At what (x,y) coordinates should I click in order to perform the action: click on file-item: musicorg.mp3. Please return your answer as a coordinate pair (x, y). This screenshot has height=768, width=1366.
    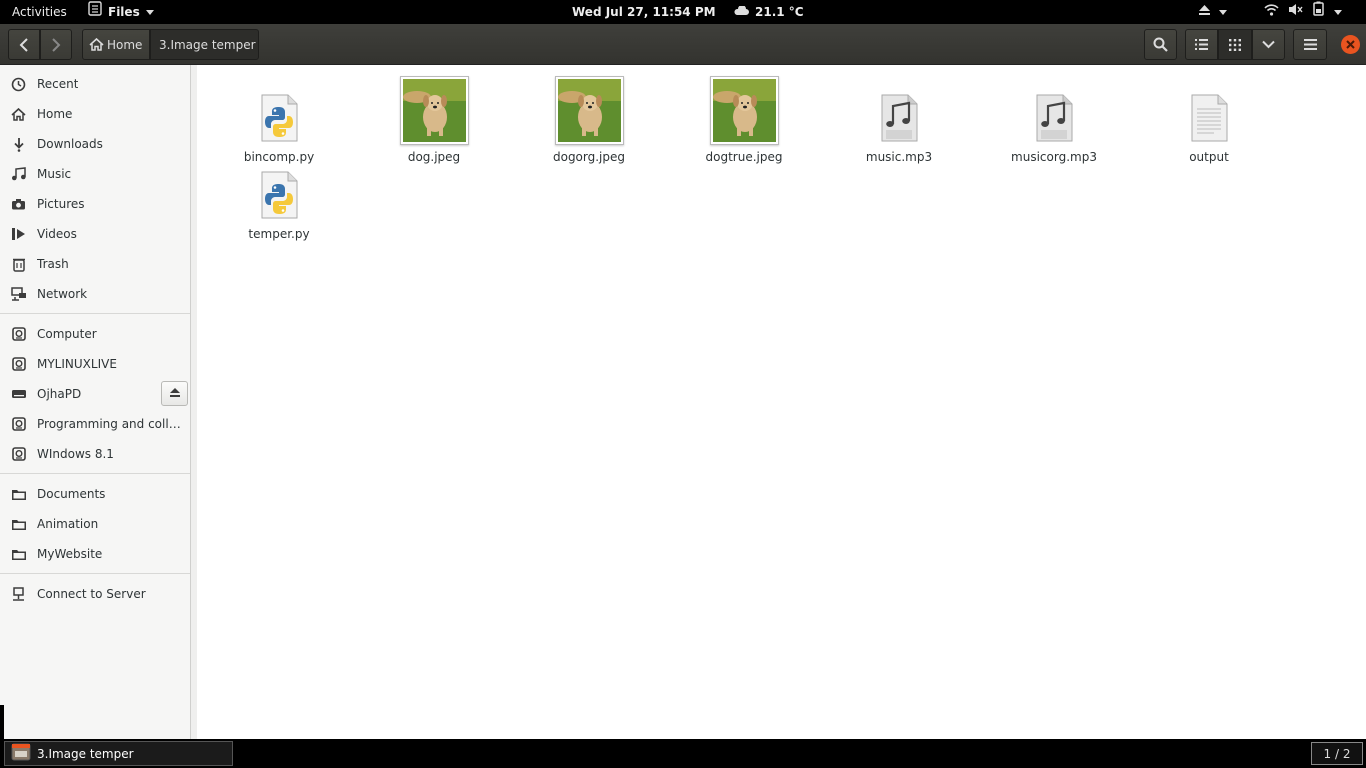
    Looking at the image, I should click on (1054, 118).